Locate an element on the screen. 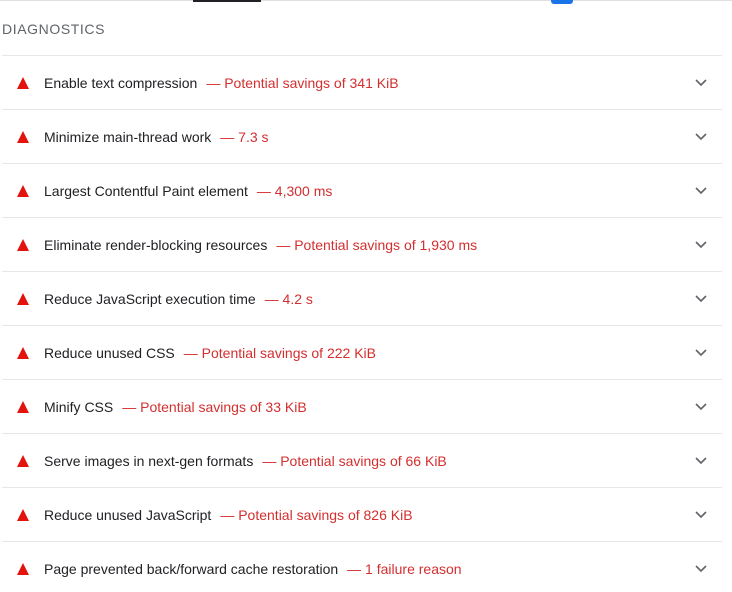  audit-value: — 4,300 ms is located at coordinates (294, 190).